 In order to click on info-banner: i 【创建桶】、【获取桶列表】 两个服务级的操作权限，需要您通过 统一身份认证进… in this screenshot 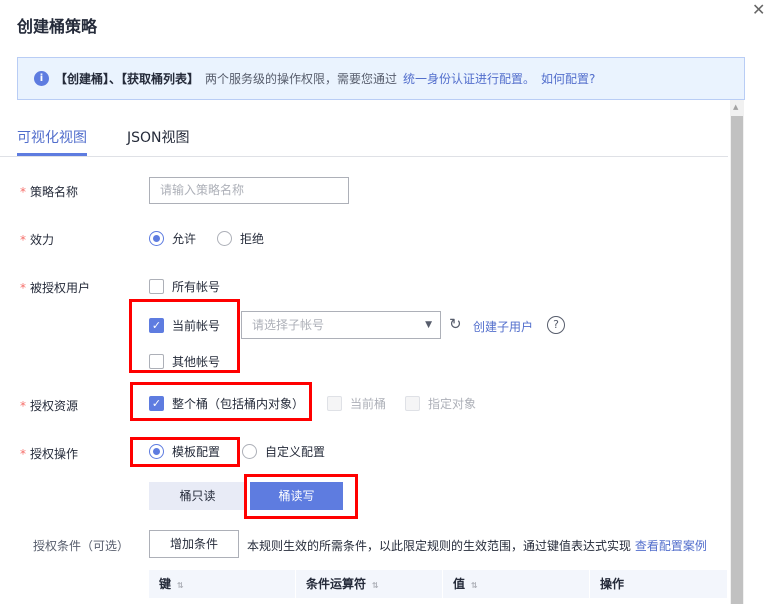, I will do `click(381, 78)`.